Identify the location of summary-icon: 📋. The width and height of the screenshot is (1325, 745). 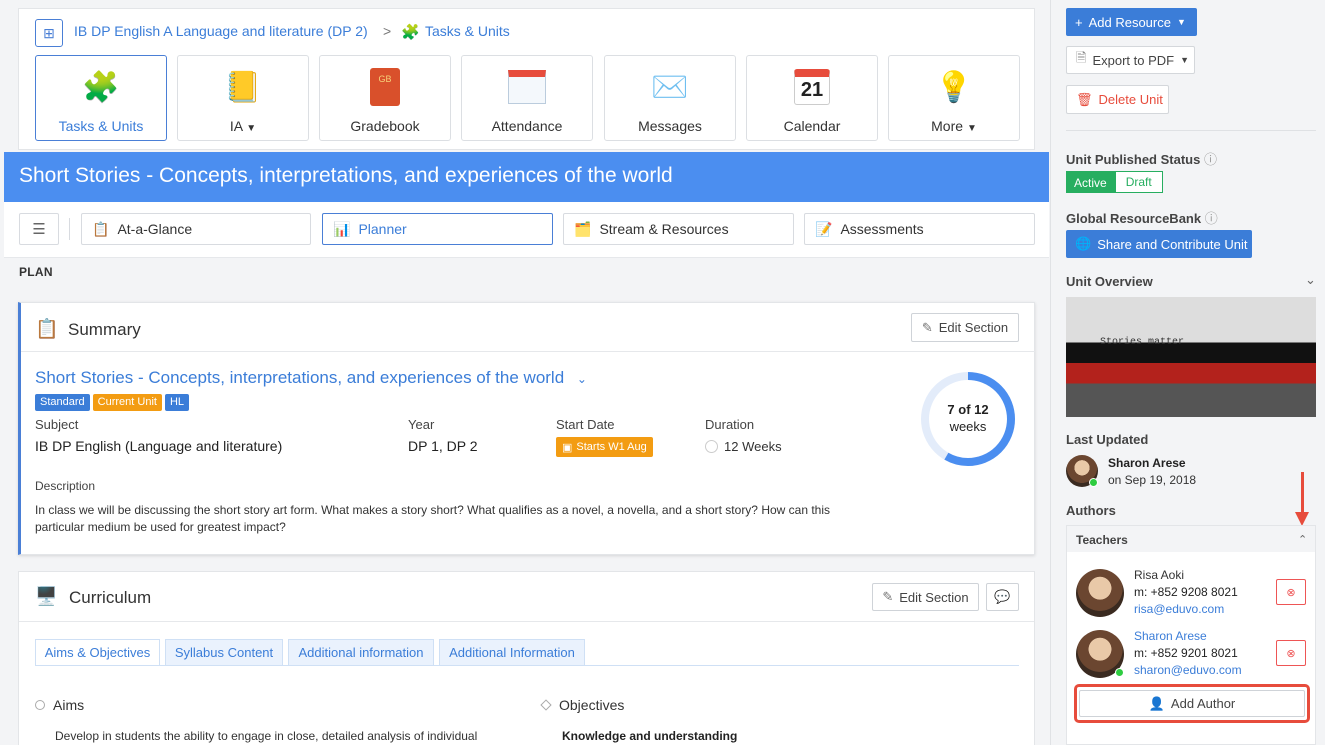
(47, 329).